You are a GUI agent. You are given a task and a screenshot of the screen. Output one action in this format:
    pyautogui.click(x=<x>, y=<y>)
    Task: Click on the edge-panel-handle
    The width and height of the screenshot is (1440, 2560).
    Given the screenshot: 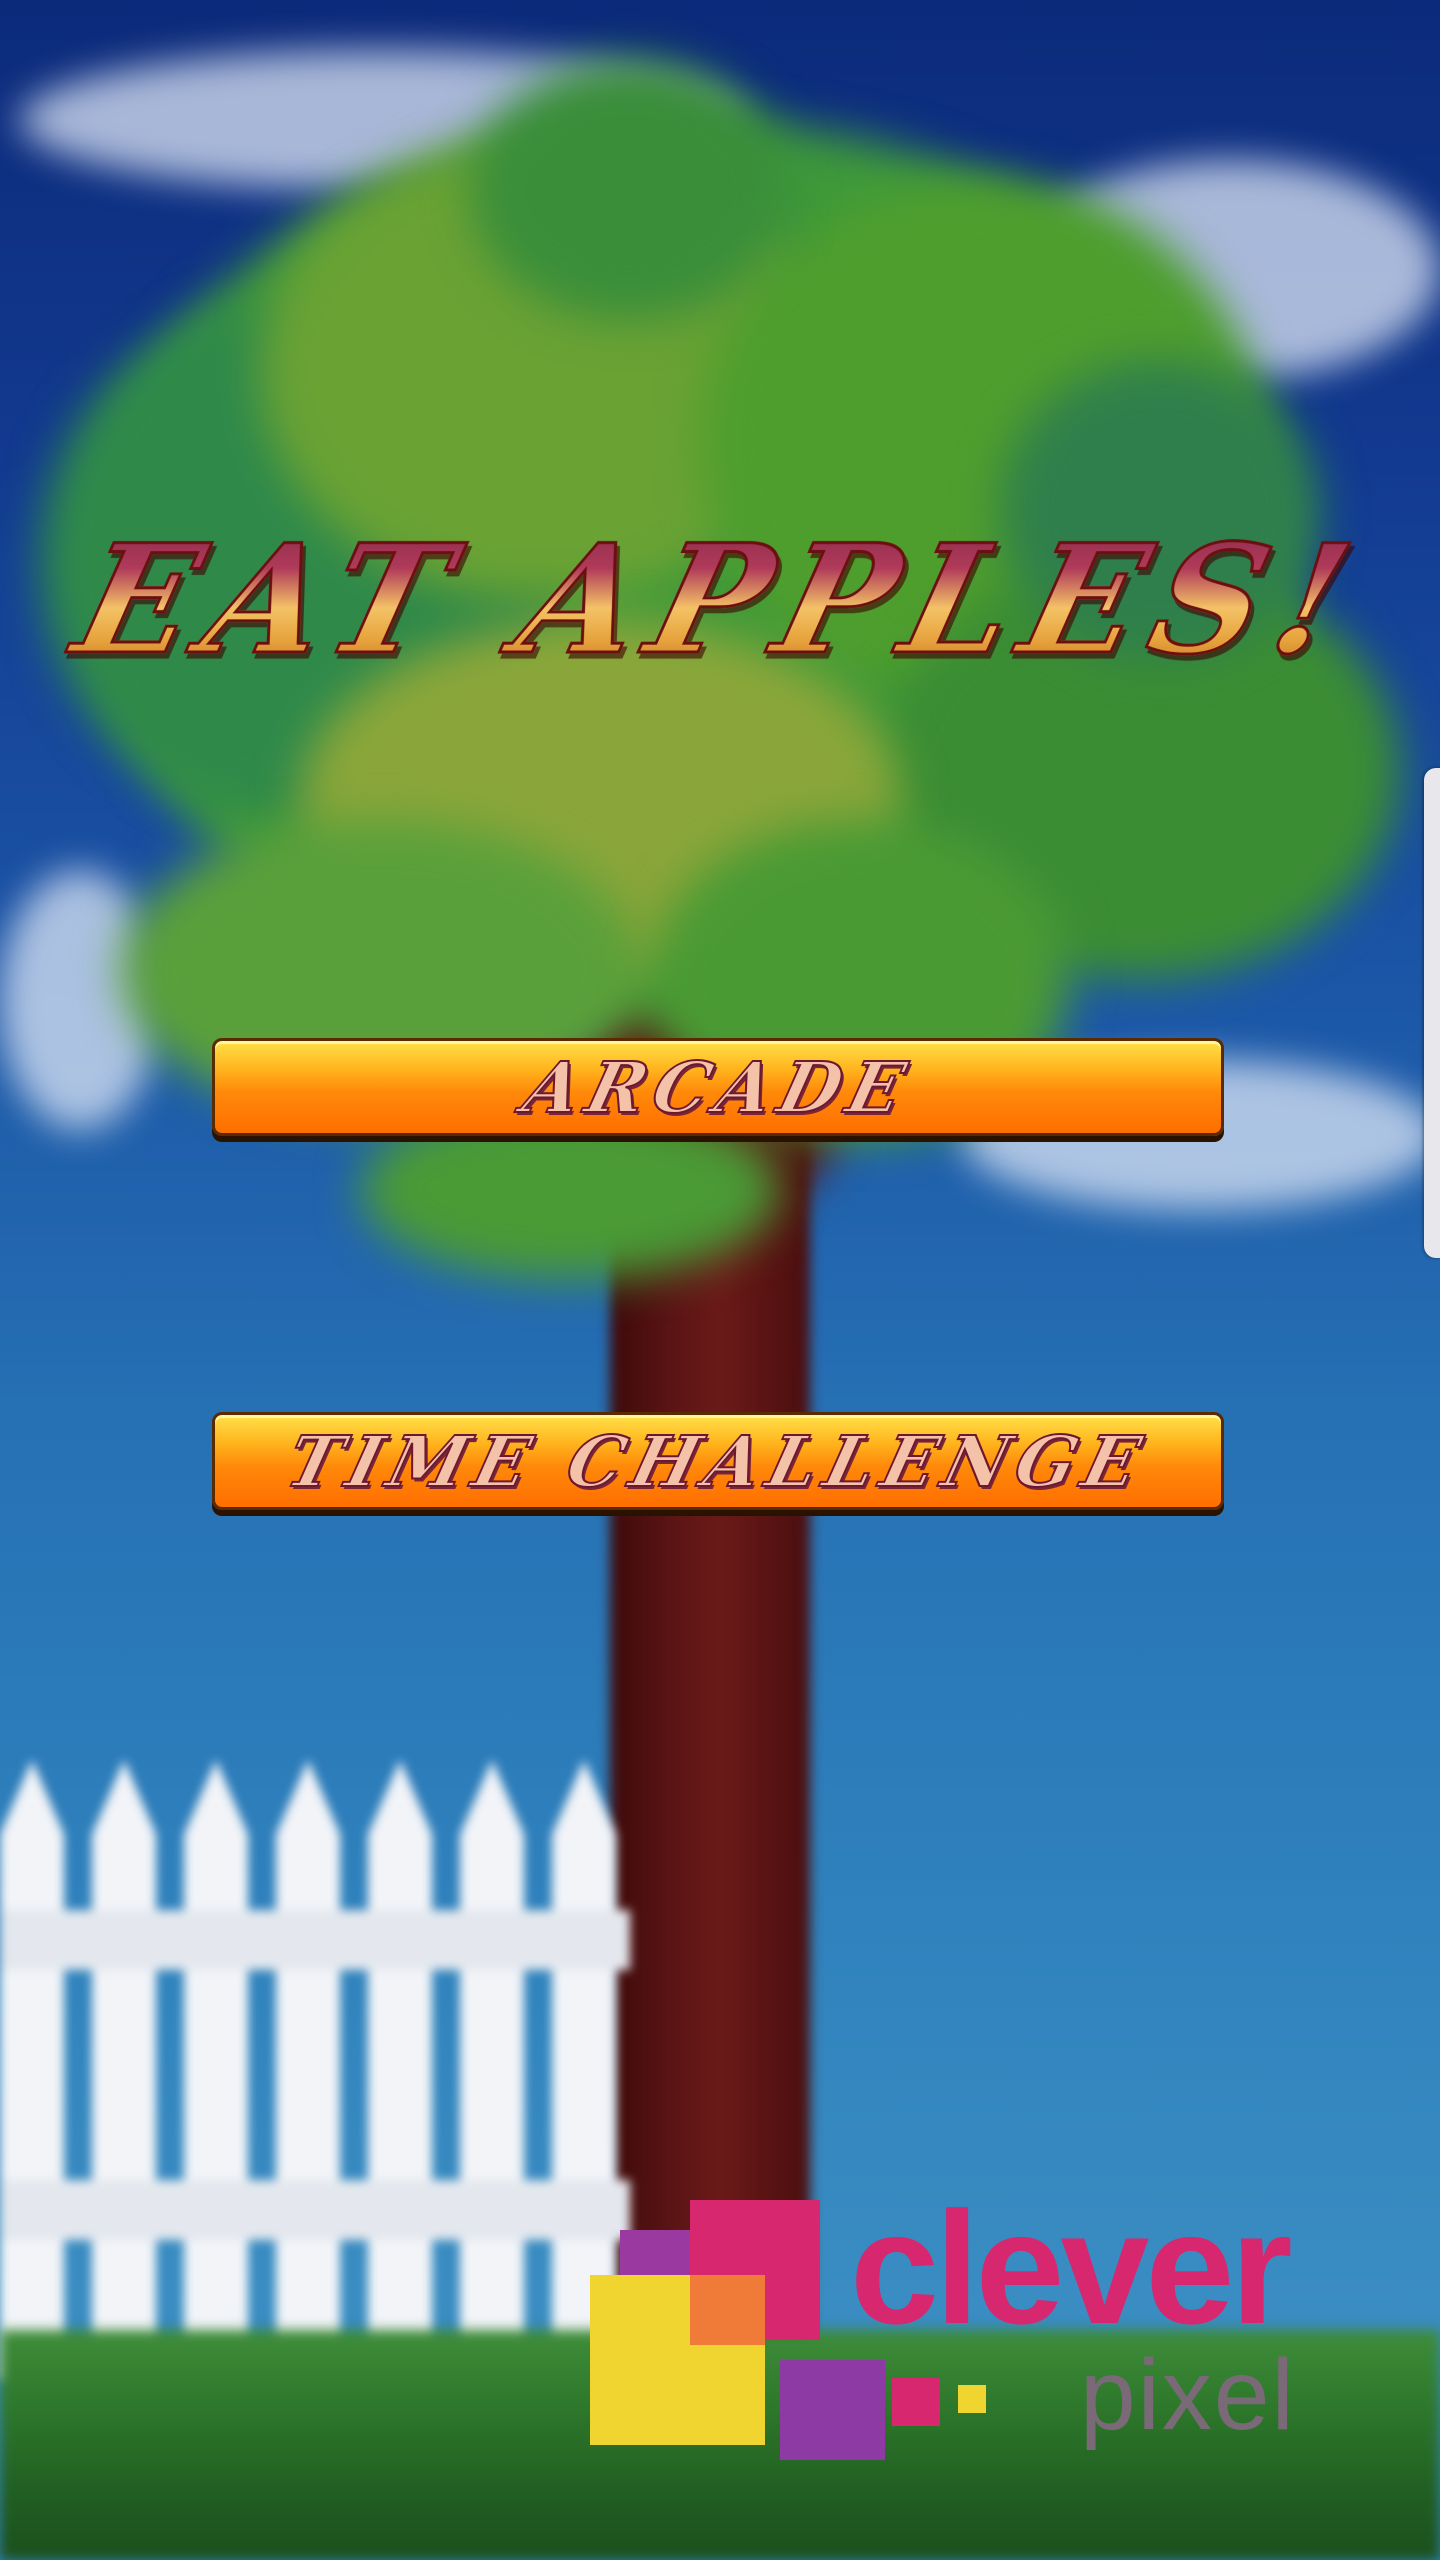 What is the action you would take?
    pyautogui.click(x=1432, y=1013)
    